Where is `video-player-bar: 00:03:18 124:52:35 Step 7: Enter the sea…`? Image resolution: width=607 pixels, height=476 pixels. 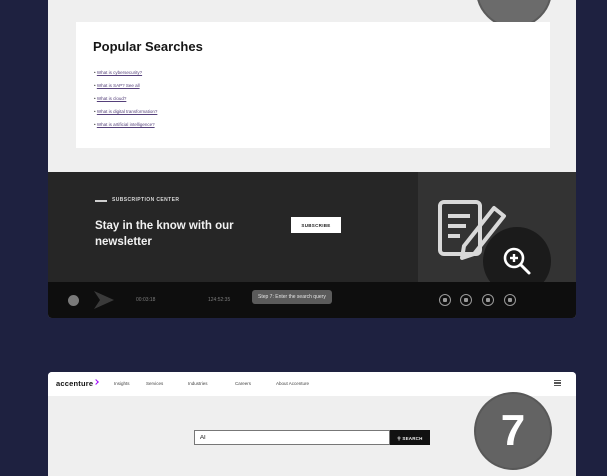 video-player-bar: 00:03:18 124:52:35 Step 7: Enter the sea… is located at coordinates (312, 300).